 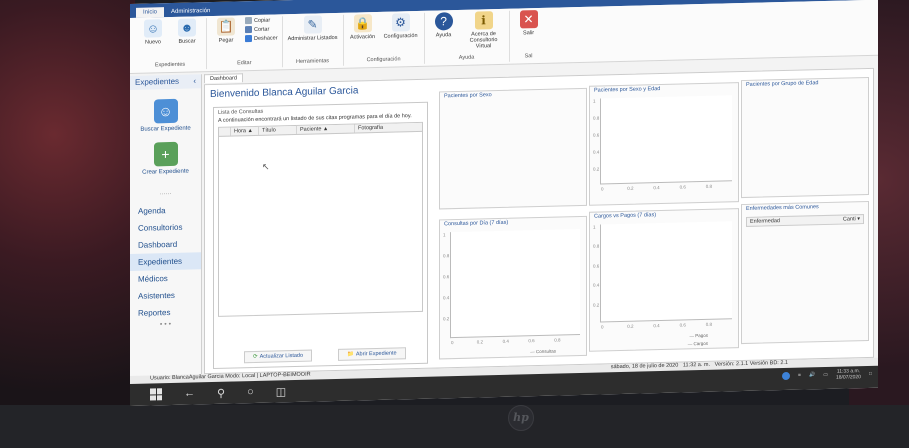 What do you see at coordinates (156, 394) in the screenshot?
I see `windows-start-icon` at bounding box center [156, 394].